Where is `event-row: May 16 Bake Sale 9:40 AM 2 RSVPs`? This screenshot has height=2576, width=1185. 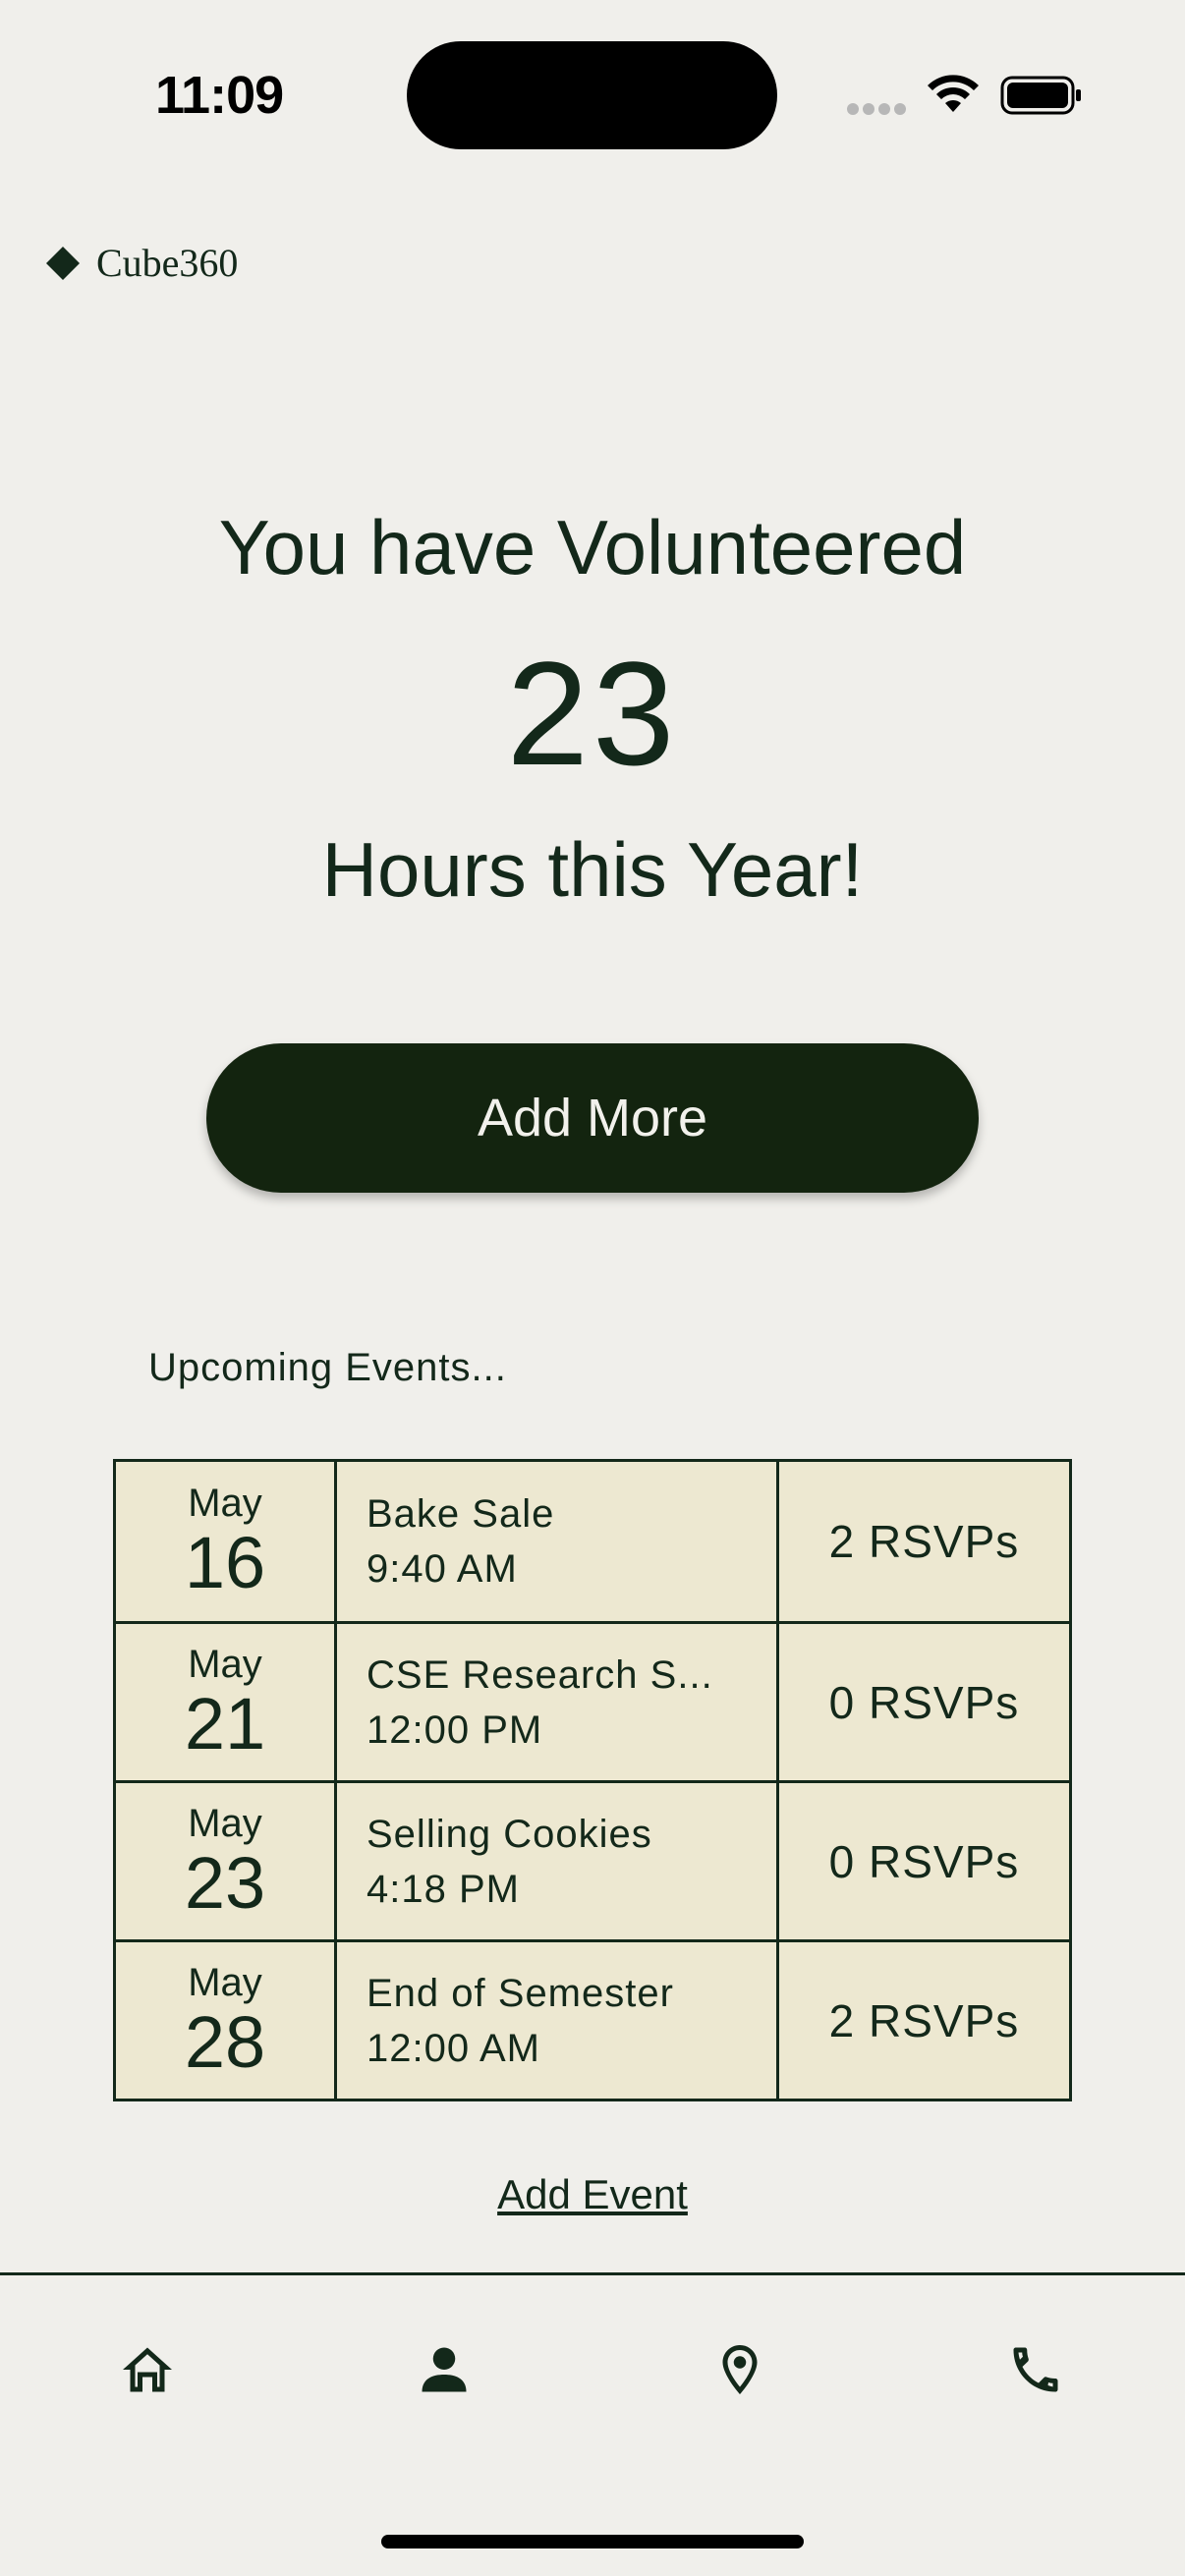 event-row: May 16 Bake Sale 9:40 AM 2 RSVPs is located at coordinates (592, 1541).